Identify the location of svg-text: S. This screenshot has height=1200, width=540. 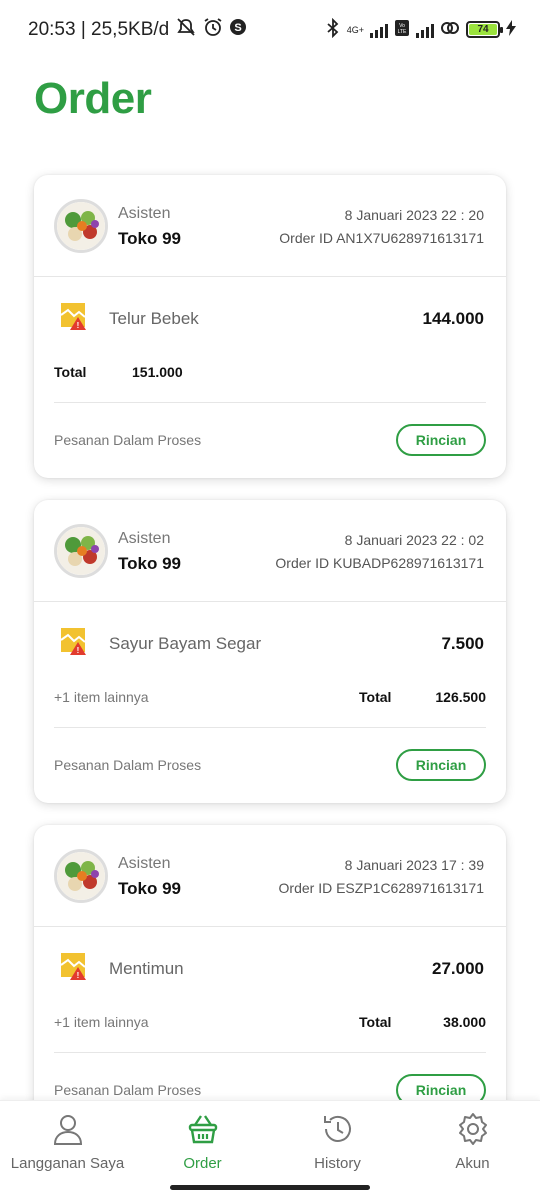
(238, 28).